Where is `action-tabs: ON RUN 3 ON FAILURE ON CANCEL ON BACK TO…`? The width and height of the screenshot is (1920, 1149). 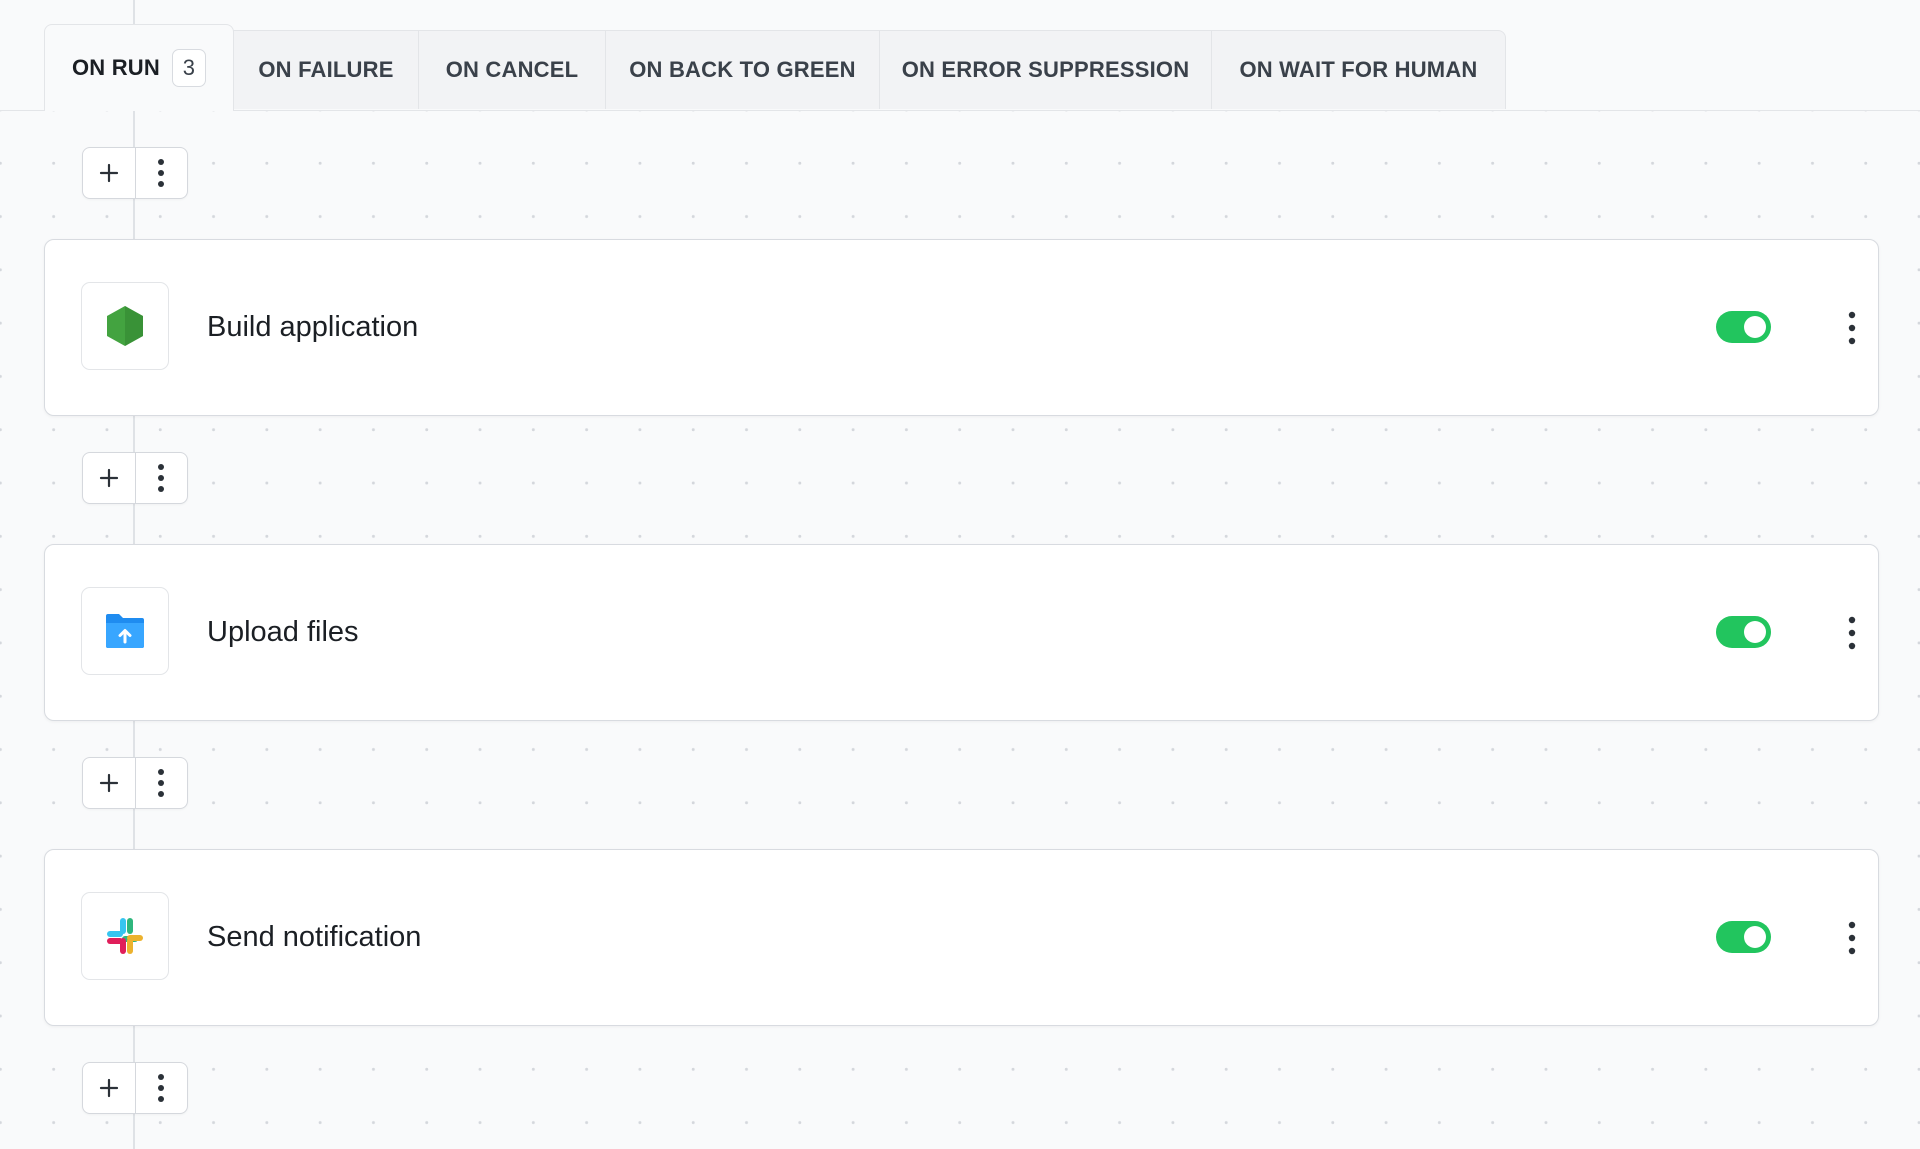 action-tabs: ON RUN 3 ON FAILURE ON CANCEL ON BACK TO… is located at coordinates (960, 55).